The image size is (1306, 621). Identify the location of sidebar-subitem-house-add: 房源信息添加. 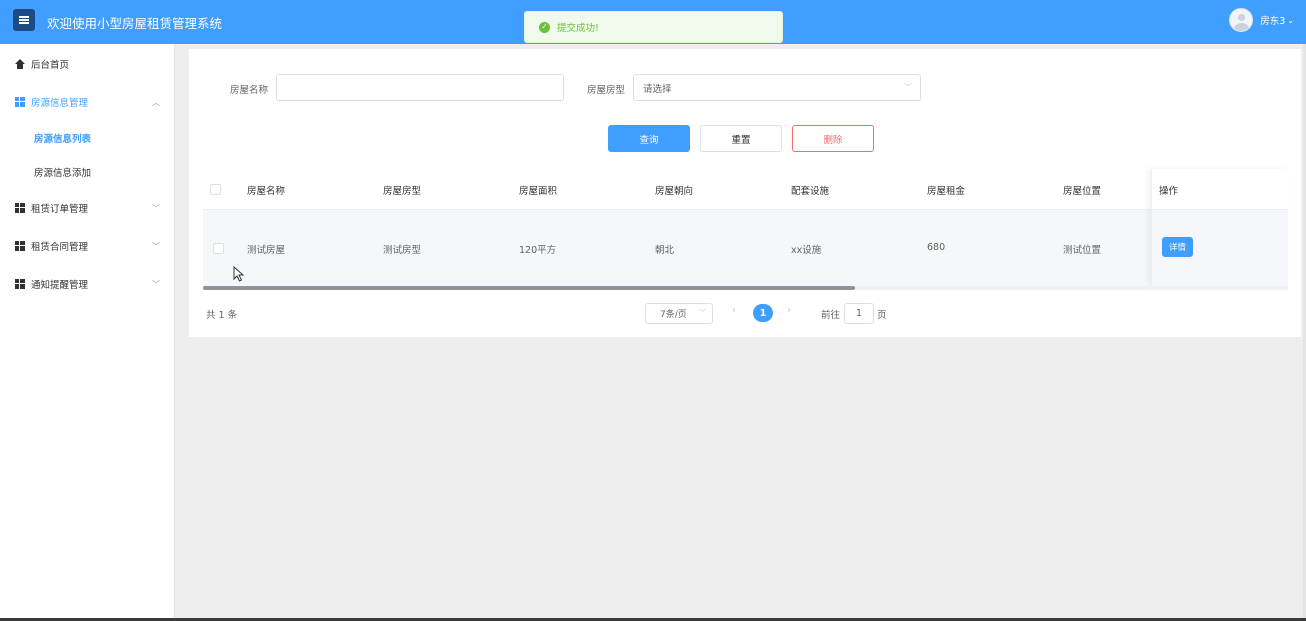
(87, 172).